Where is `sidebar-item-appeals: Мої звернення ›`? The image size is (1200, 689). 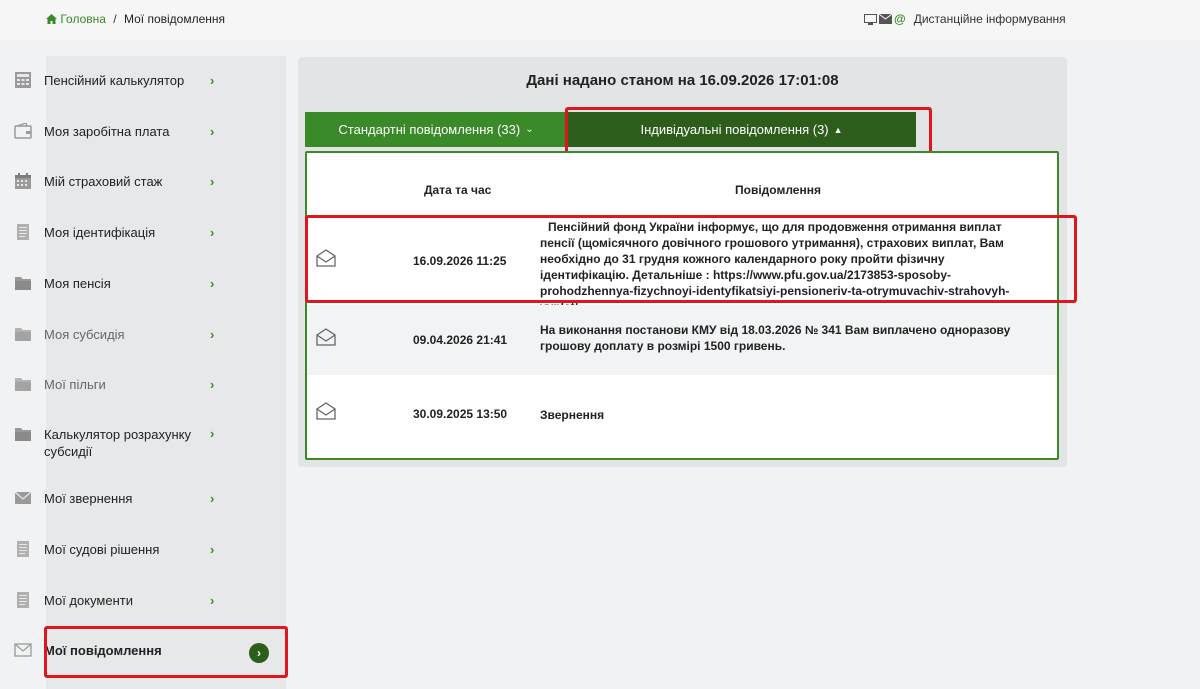 sidebar-item-appeals: Мої звернення › is located at coordinates (120, 498).